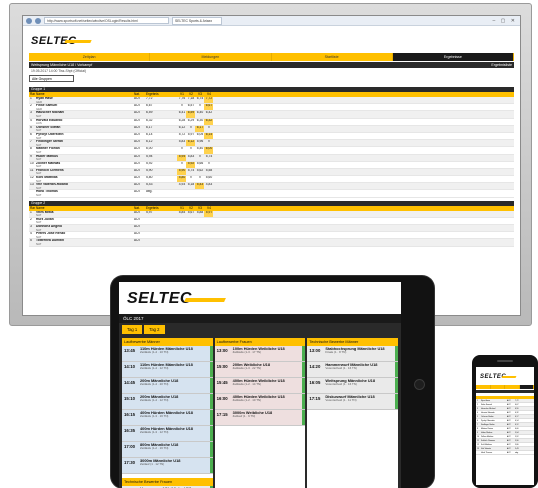 Image resolution: width=538 pixels, height=488 pixels. I want to click on table-row: 10 Zöllner Mathias NAT AUT 5,92 x 5,92 5,66 x, so click(271, 165).